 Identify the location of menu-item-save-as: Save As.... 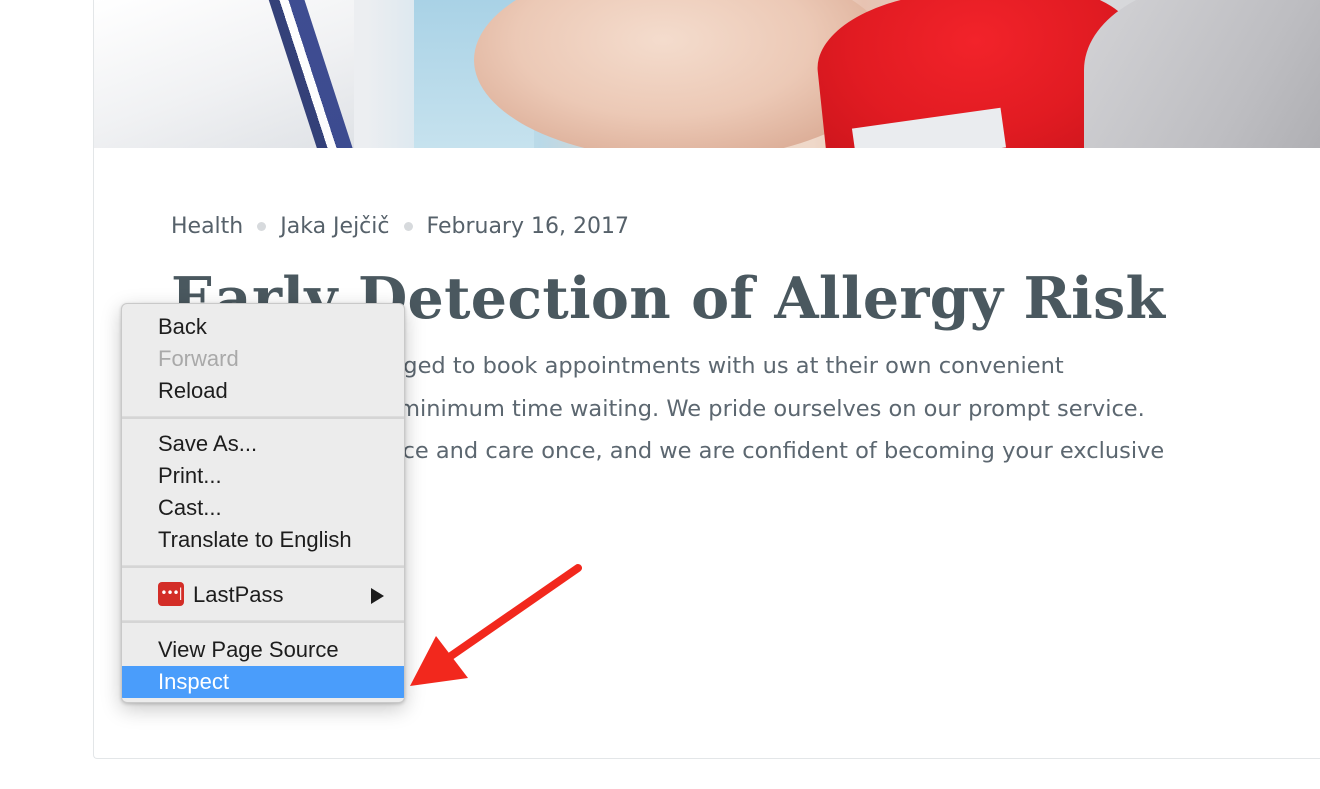
(263, 444).